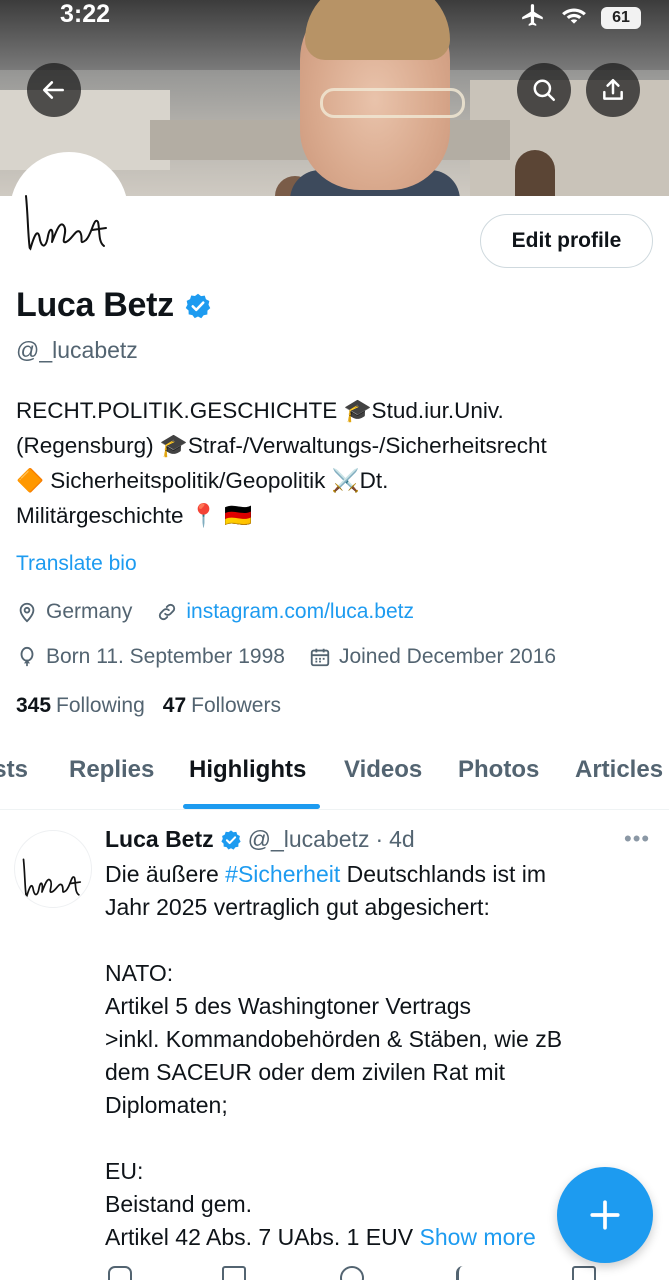 Image resolution: width=669 pixels, height=1280 pixels. What do you see at coordinates (584, 1273) in the screenshot?
I see `bookmark-icon` at bounding box center [584, 1273].